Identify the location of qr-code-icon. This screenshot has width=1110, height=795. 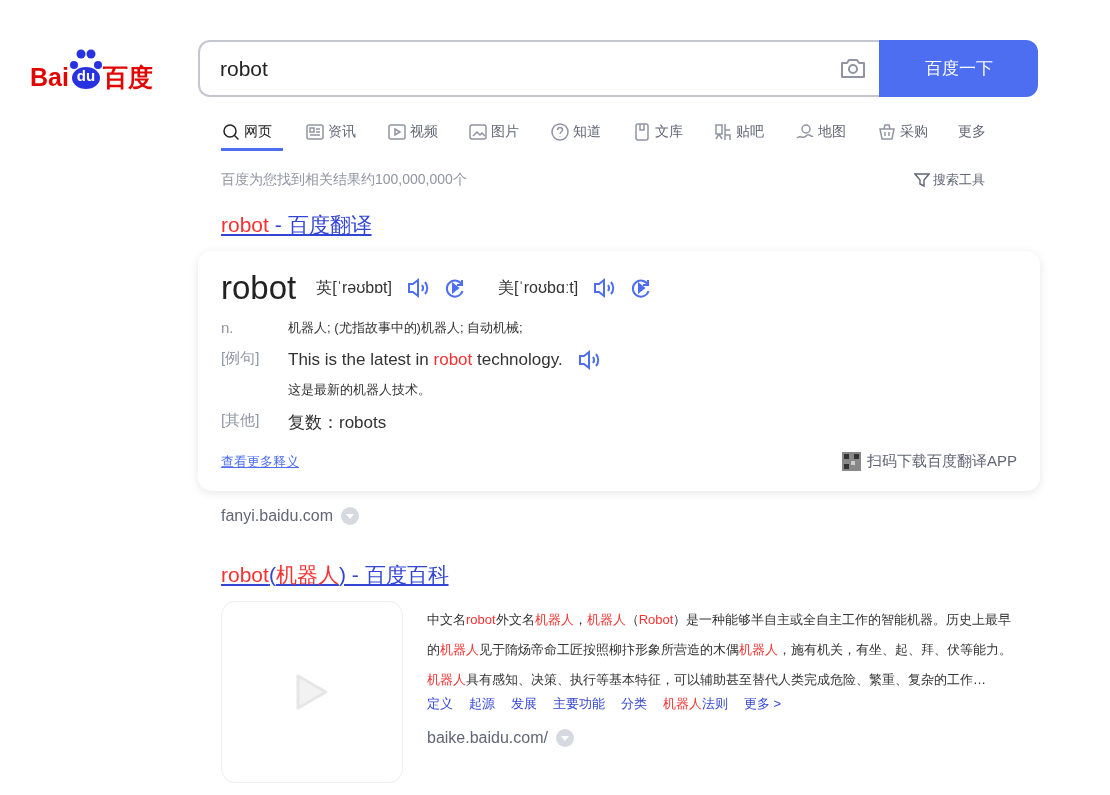
(851, 461).